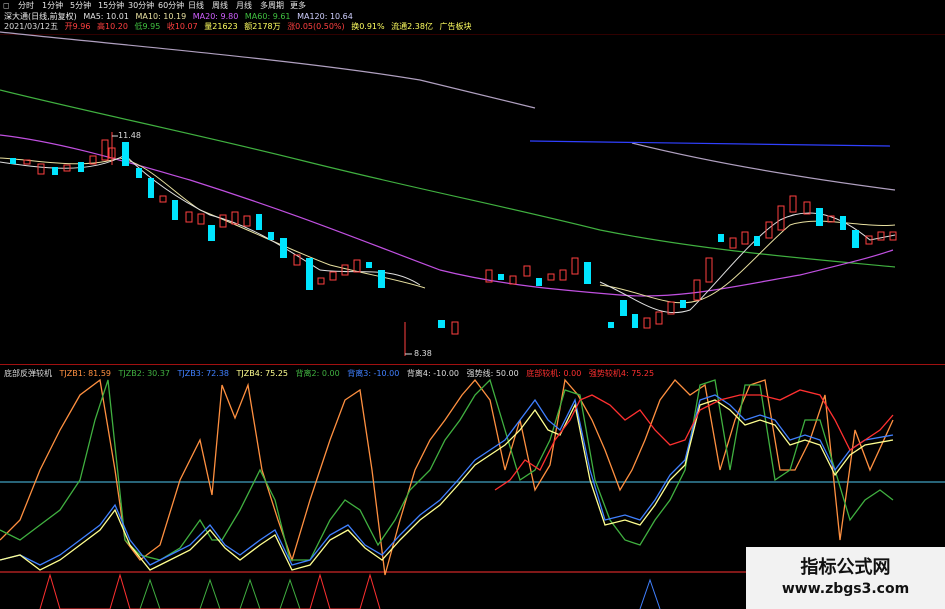 Image resolution: width=945 pixels, height=609 pixels. What do you see at coordinates (621, 373) in the screenshot?
I see `strong4-value: 强势较机4: 75.25` at bounding box center [621, 373].